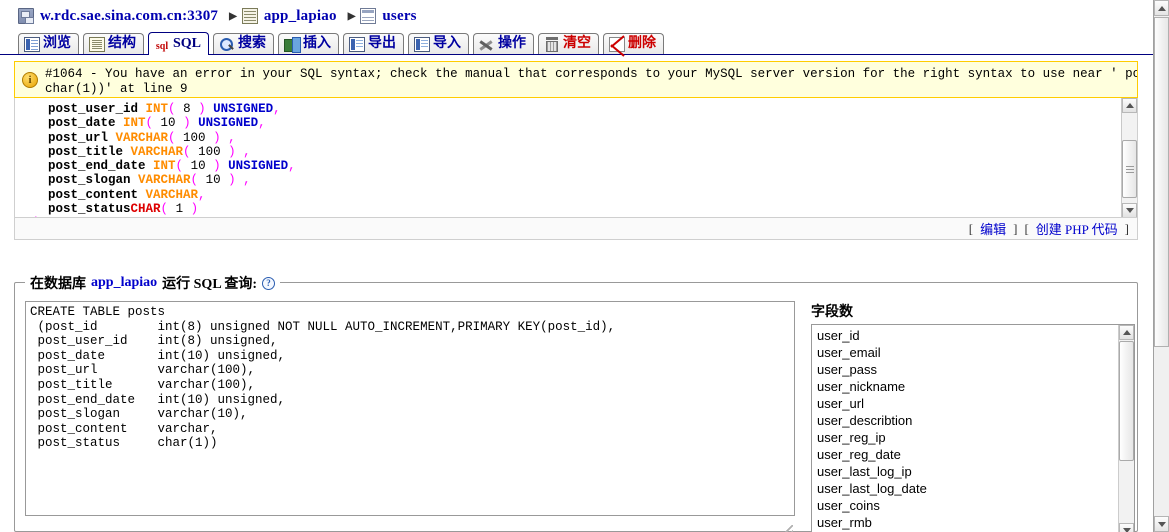  Describe the element at coordinates (787, 528) in the screenshot. I see `textarea-resize-grip` at that location.